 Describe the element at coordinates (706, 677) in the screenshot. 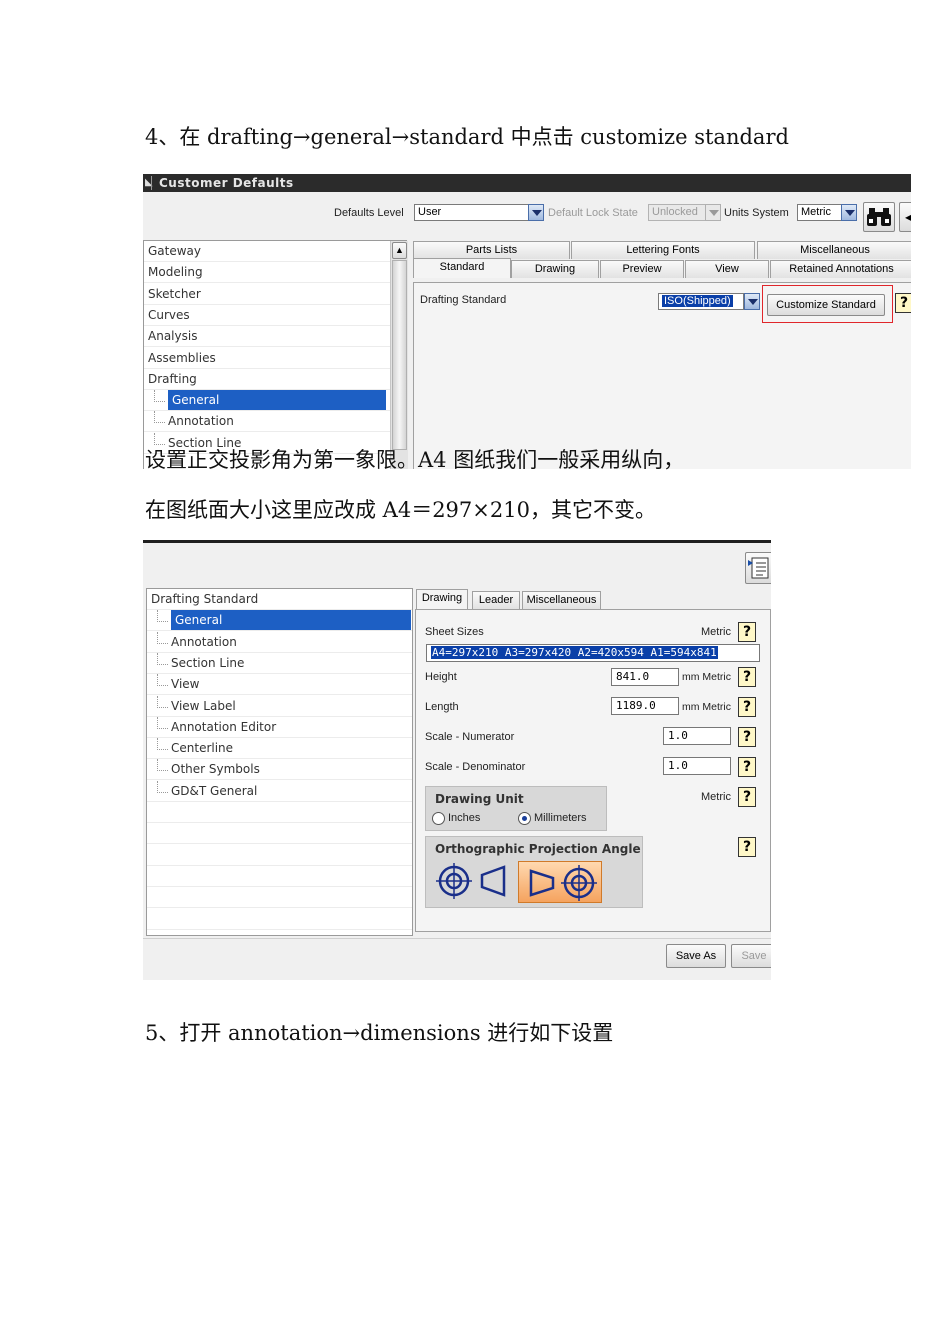

I see `height-unit: mm Metric` at that location.